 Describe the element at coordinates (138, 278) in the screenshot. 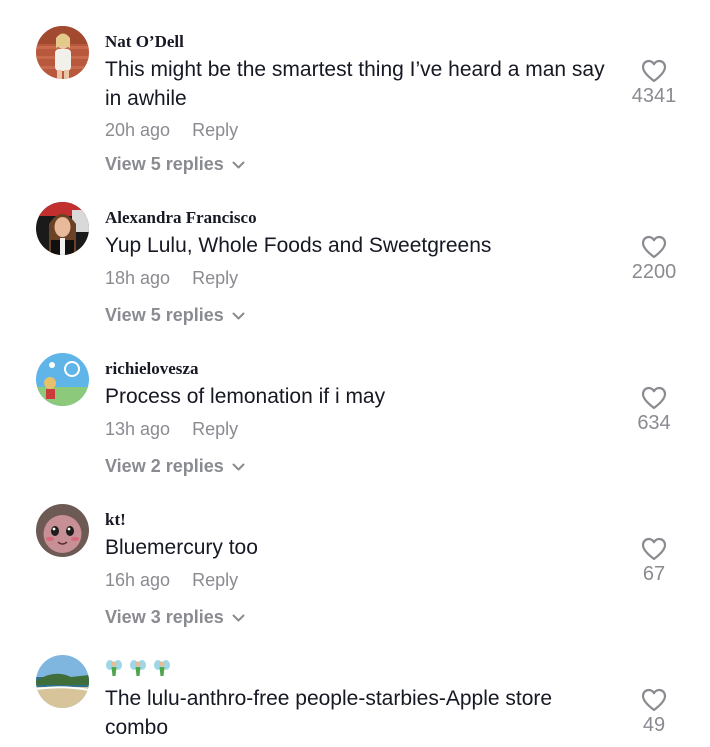

I see `comment-timestamp: 18h ago` at that location.